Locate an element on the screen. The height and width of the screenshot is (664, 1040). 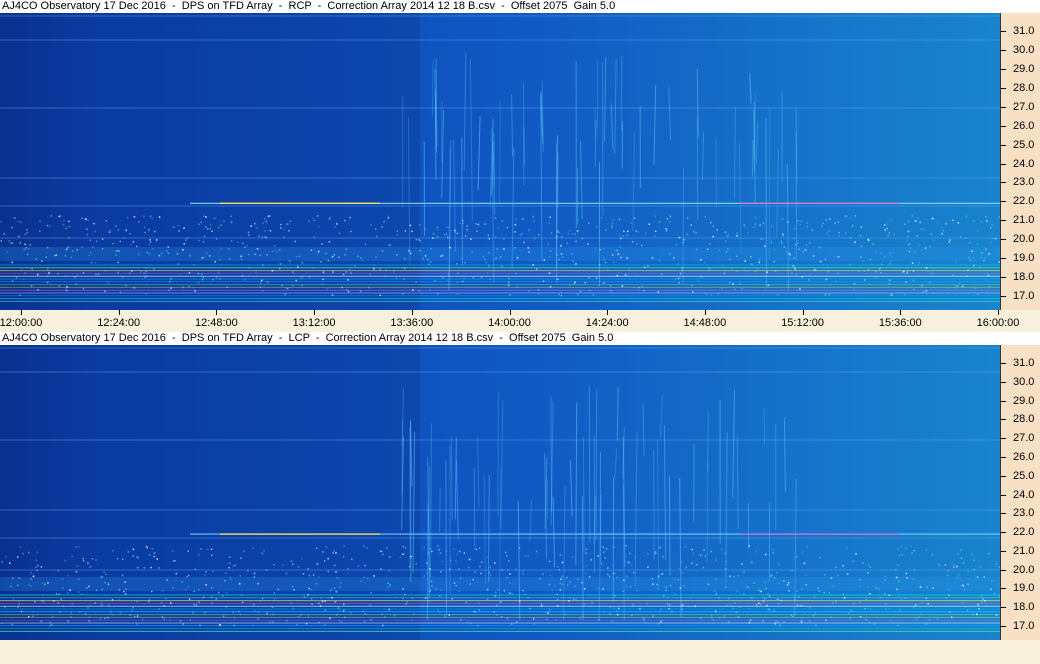
time-label: 15:36:00 is located at coordinates (900, 323).